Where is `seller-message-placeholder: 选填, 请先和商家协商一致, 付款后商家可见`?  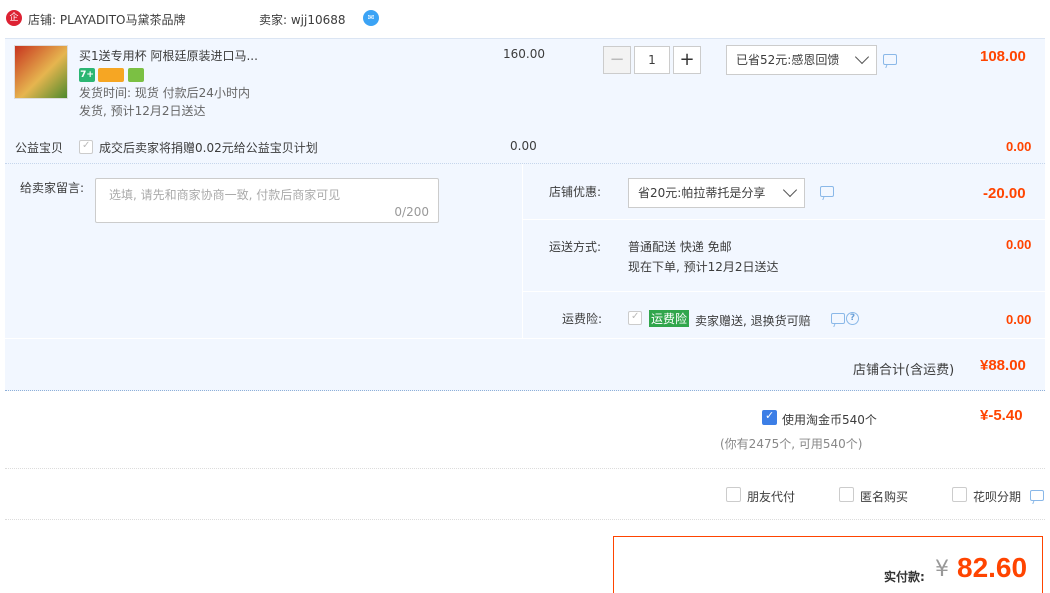
seller-message-placeholder: 选填, 请先和商家协商一致, 付款后商家可见 is located at coordinates (225, 195).